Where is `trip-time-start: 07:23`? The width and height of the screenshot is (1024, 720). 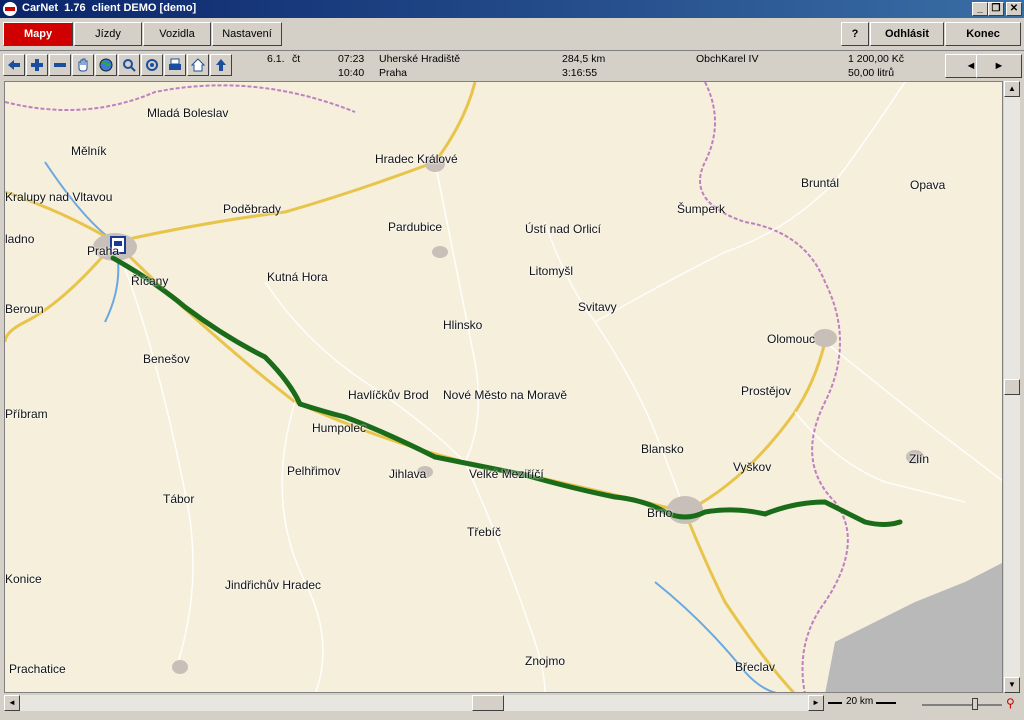 trip-time-start: 07:23 is located at coordinates (351, 59).